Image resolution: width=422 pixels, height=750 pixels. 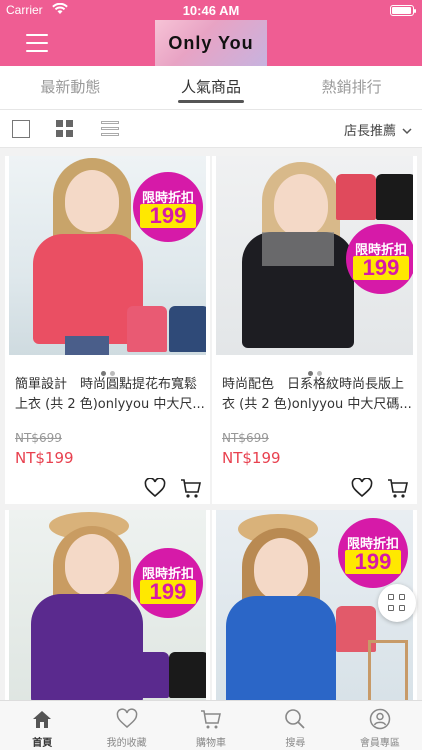 I want to click on sort-dropdown: 店長推薦, so click(x=378, y=129).